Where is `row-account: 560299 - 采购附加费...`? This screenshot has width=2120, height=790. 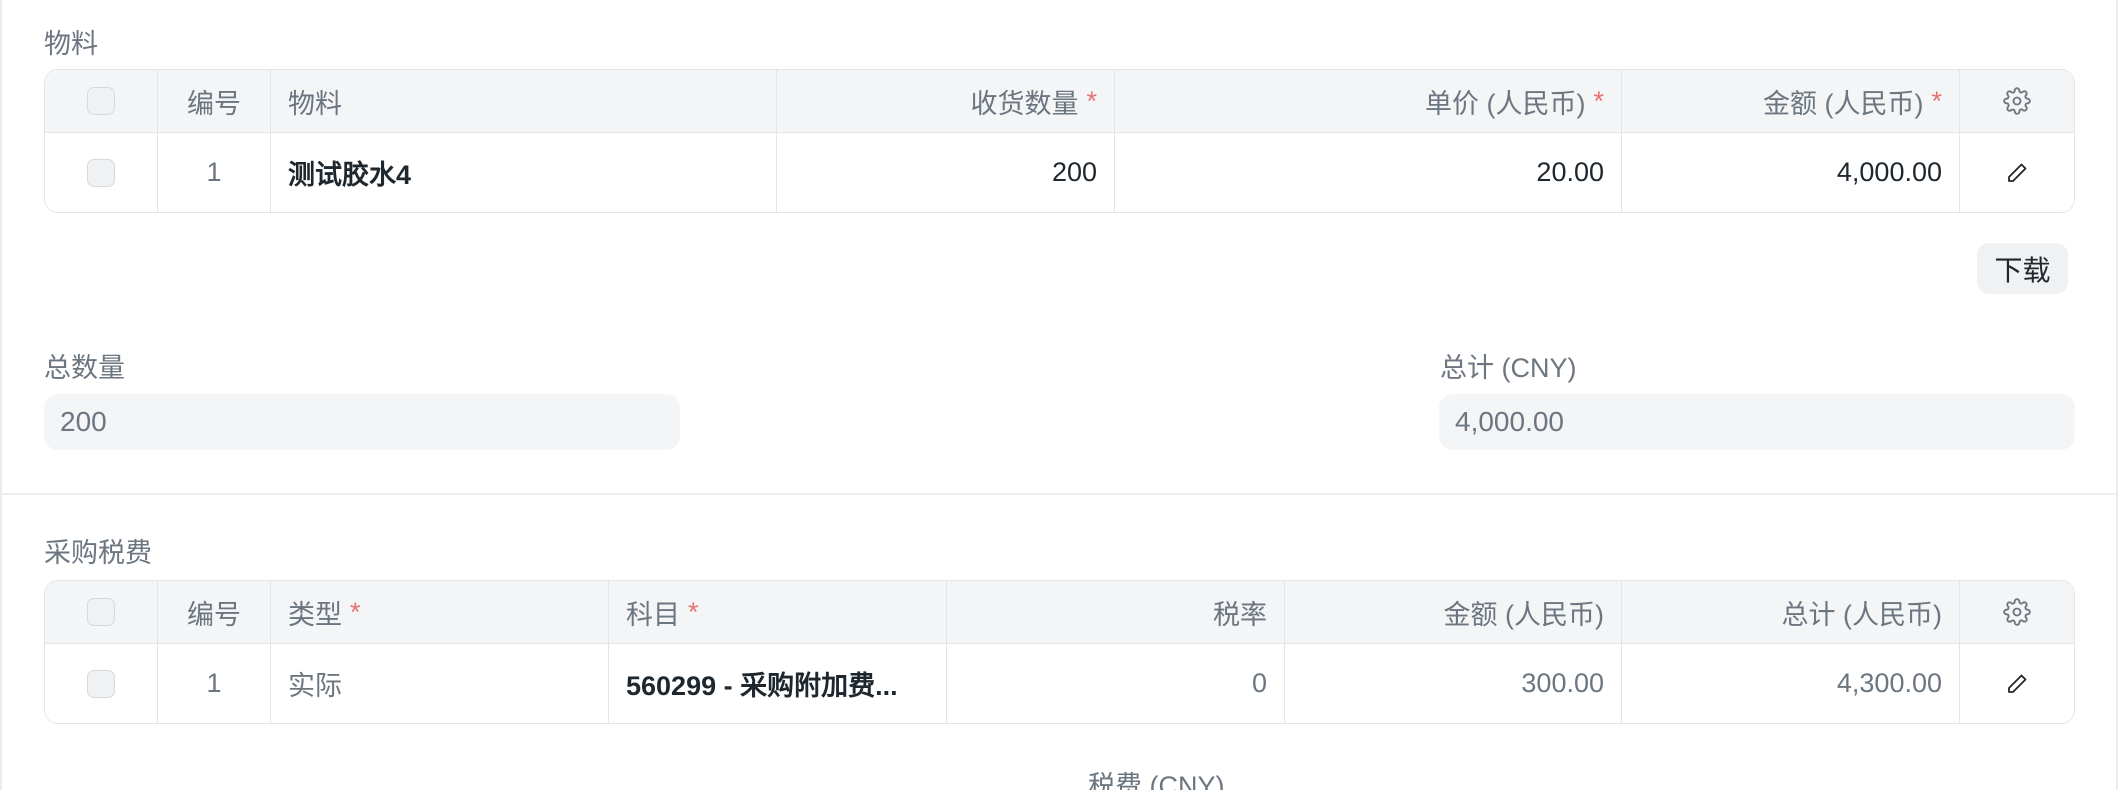 row-account: 560299 - 采购附加费... is located at coordinates (778, 683).